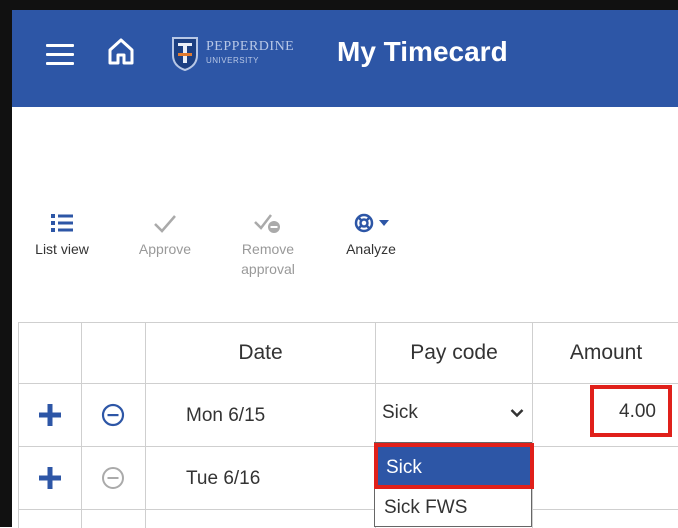 The image size is (678, 528). I want to click on column-header-date: Date, so click(260, 353).